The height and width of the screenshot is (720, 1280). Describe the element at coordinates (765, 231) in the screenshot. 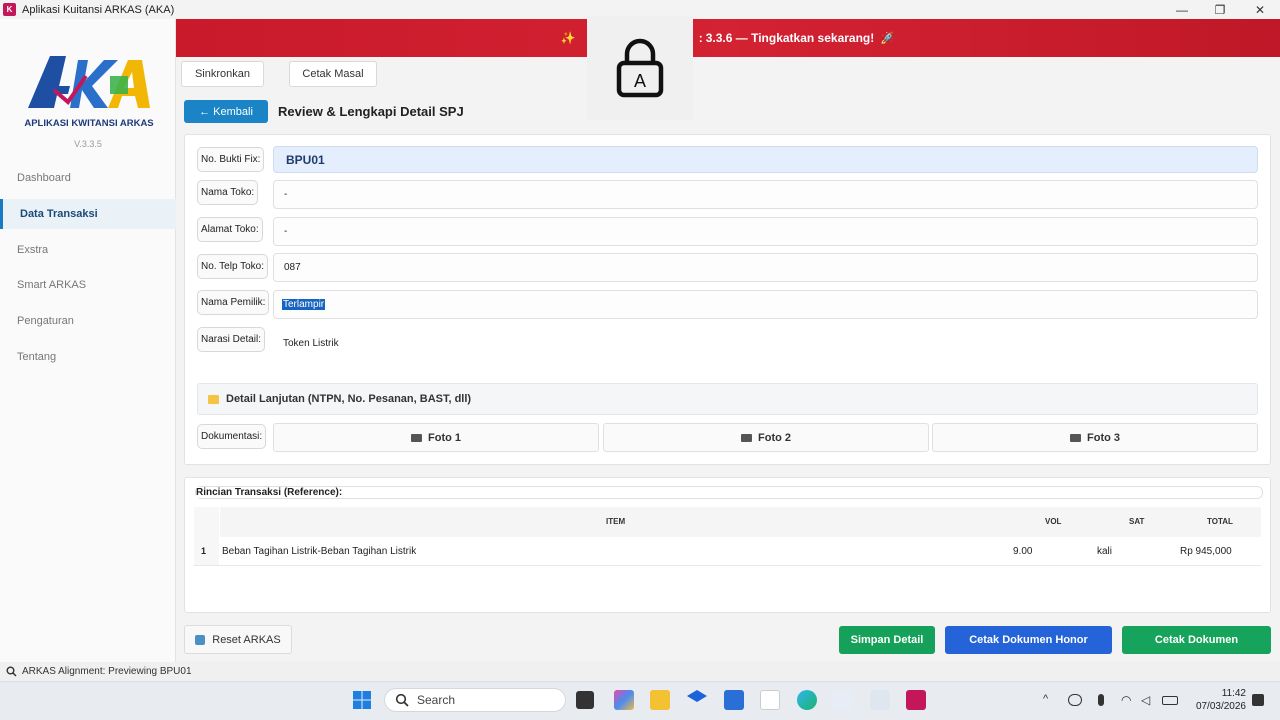

I see `alamat-toko-field: -` at that location.